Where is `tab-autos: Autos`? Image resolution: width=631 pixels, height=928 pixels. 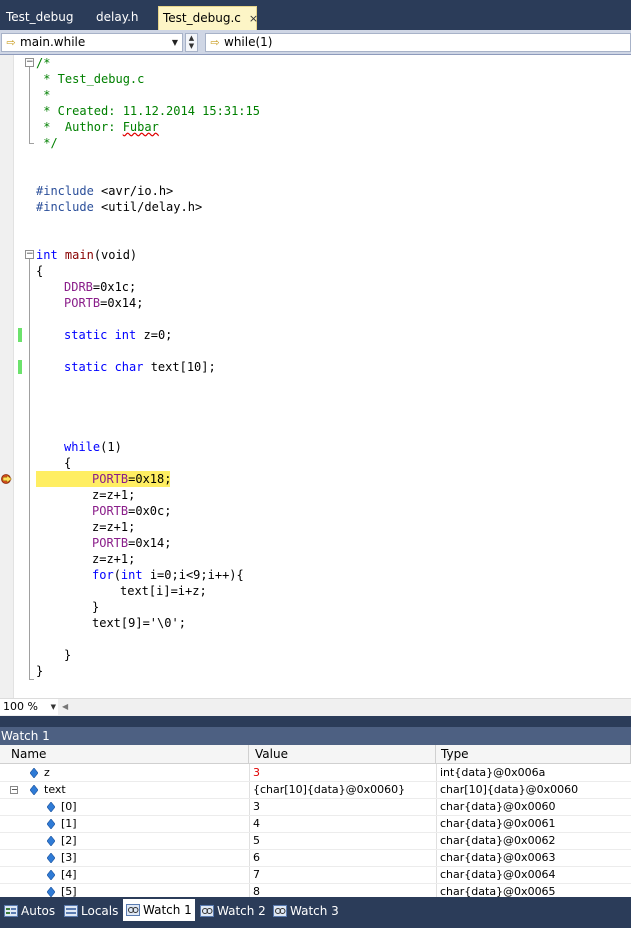
tab-autos: Autos is located at coordinates (29, 911).